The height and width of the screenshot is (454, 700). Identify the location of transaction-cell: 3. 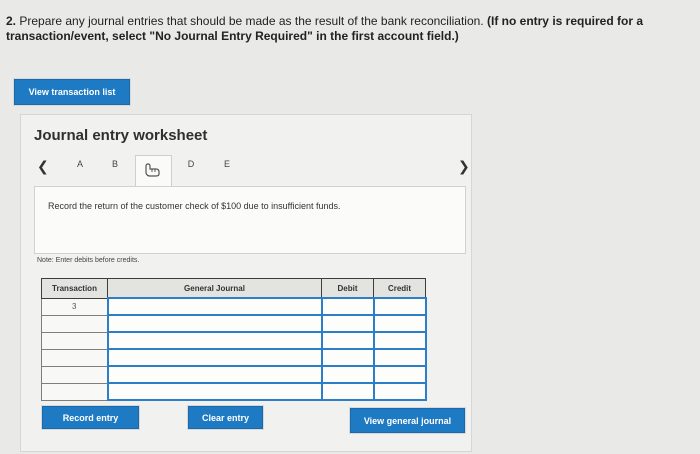
(74, 306).